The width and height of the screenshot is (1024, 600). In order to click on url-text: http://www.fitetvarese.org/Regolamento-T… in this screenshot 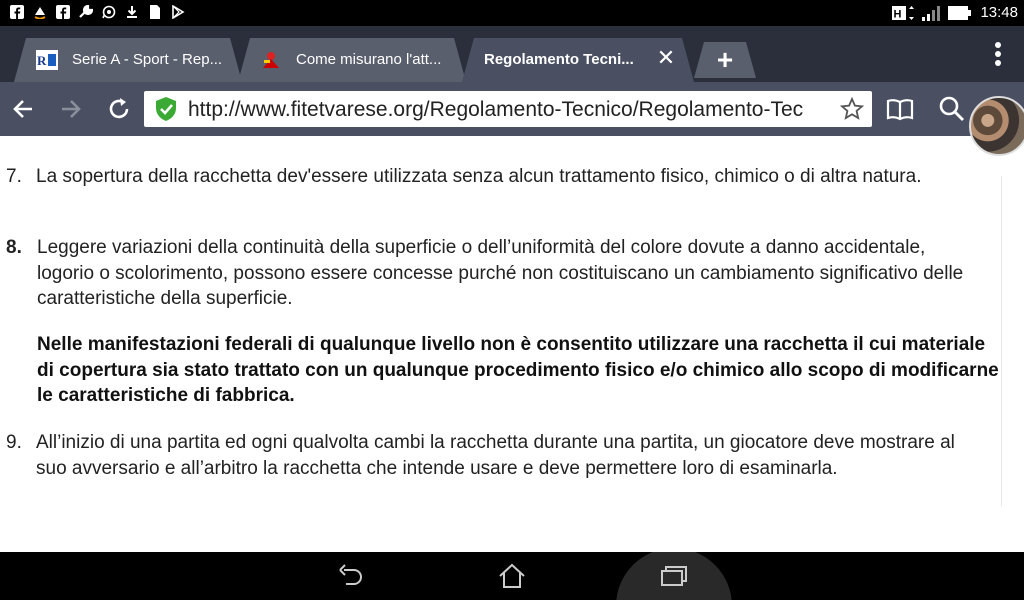, I will do `click(508, 110)`.